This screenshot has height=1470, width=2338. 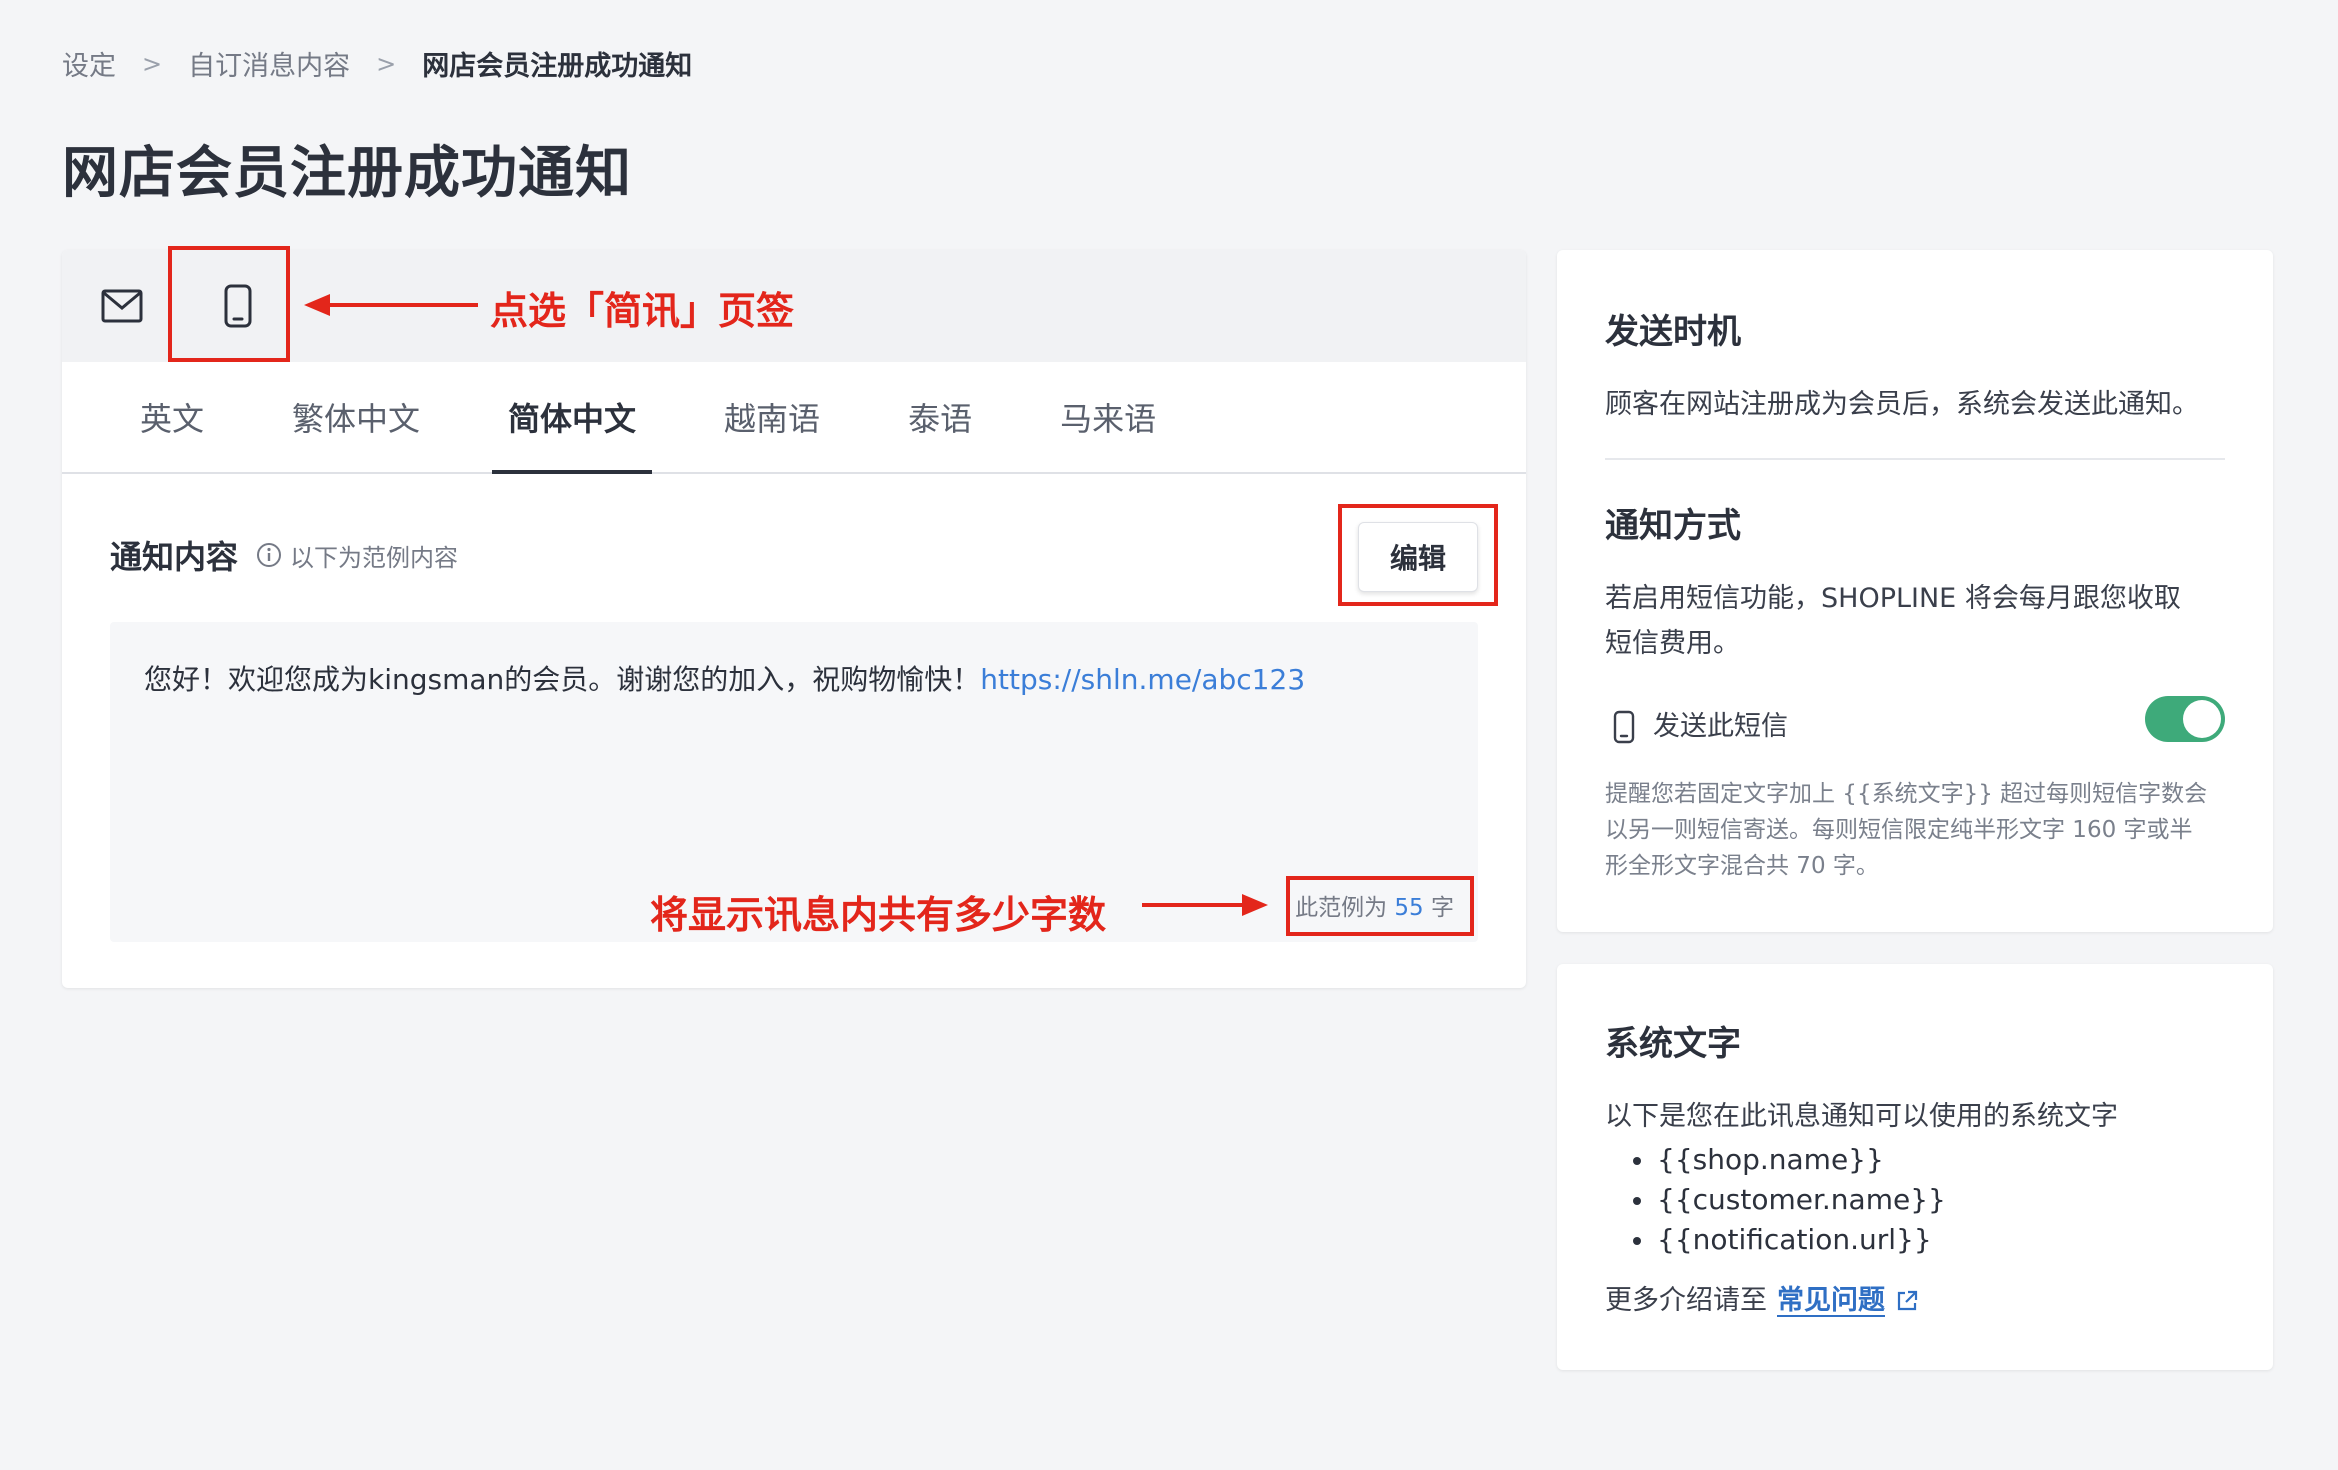 What do you see at coordinates (1775, 1240) in the screenshot?
I see `list-item: {{notification.url}}` at bounding box center [1775, 1240].